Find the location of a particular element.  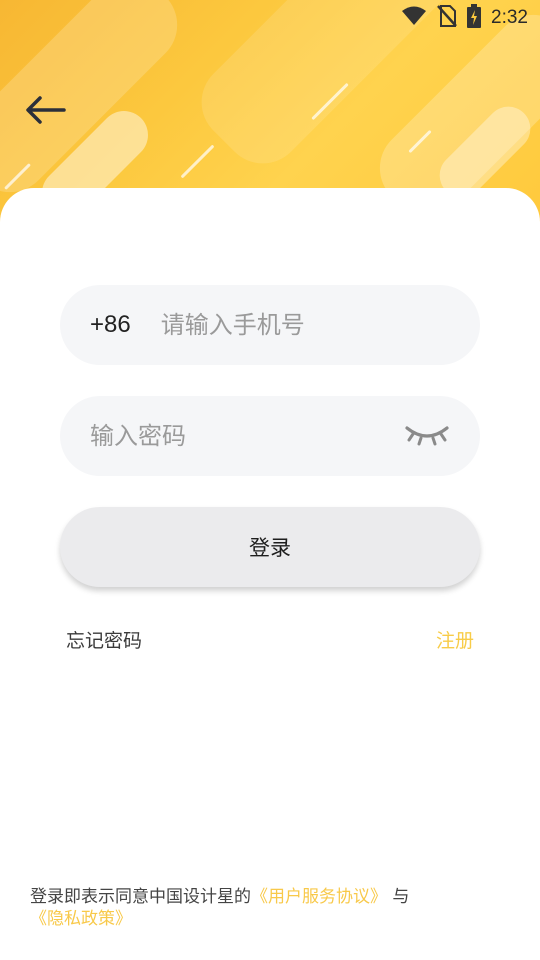

agreement-conjunction: 与 is located at coordinates (401, 897).